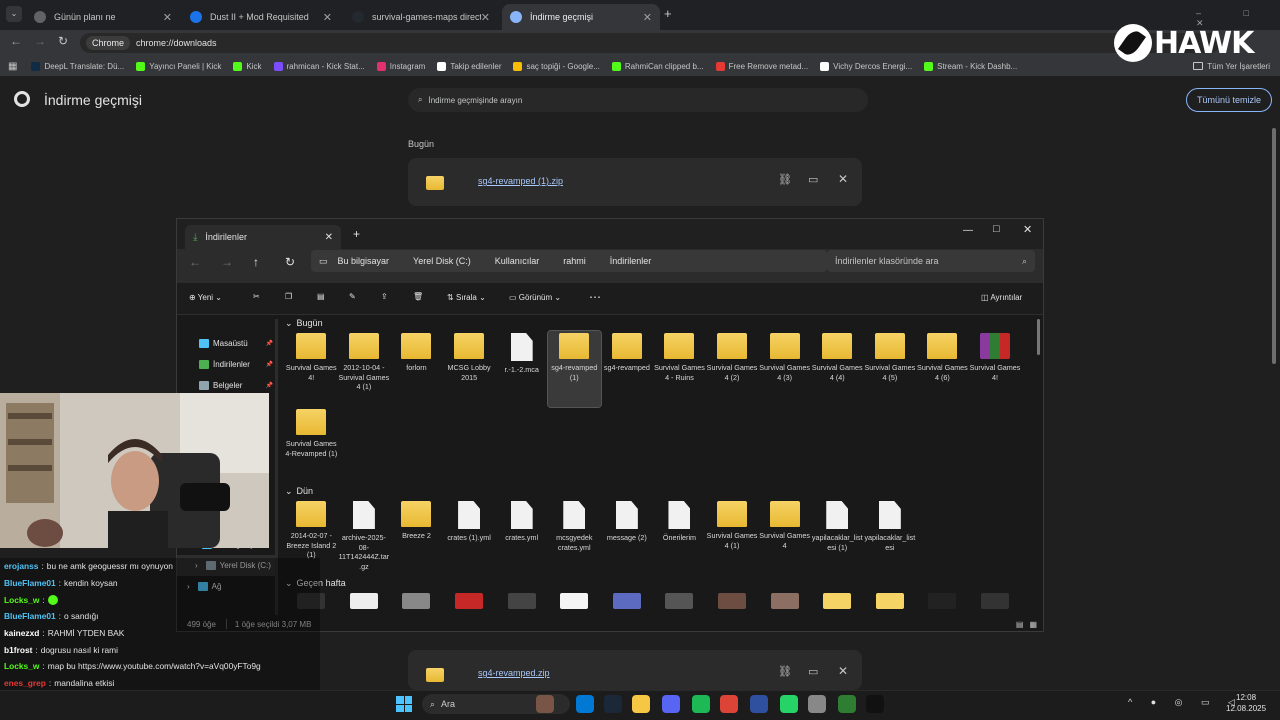 The image size is (1280, 720). What do you see at coordinates (659, 323) in the screenshot?
I see `group-header: ⌄ Bugün` at bounding box center [659, 323].